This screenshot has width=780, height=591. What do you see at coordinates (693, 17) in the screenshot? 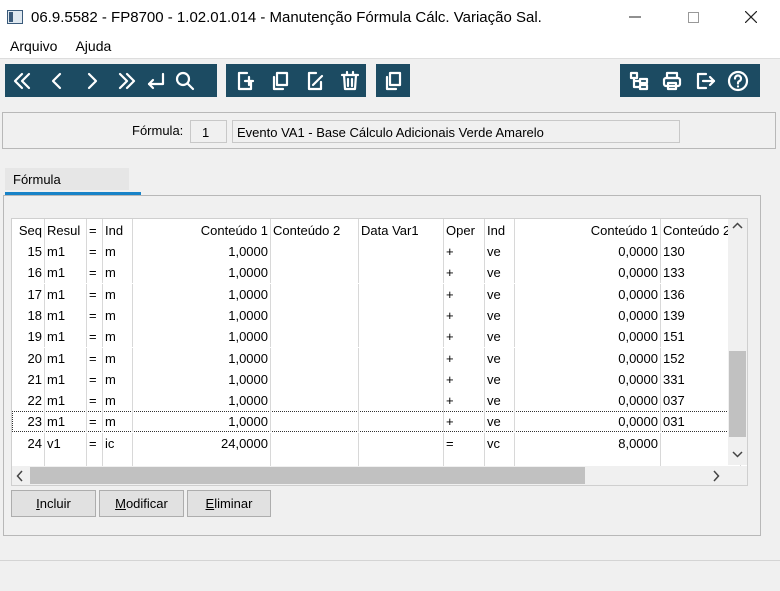
I see `maximize-button` at bounding box center [693, 17].